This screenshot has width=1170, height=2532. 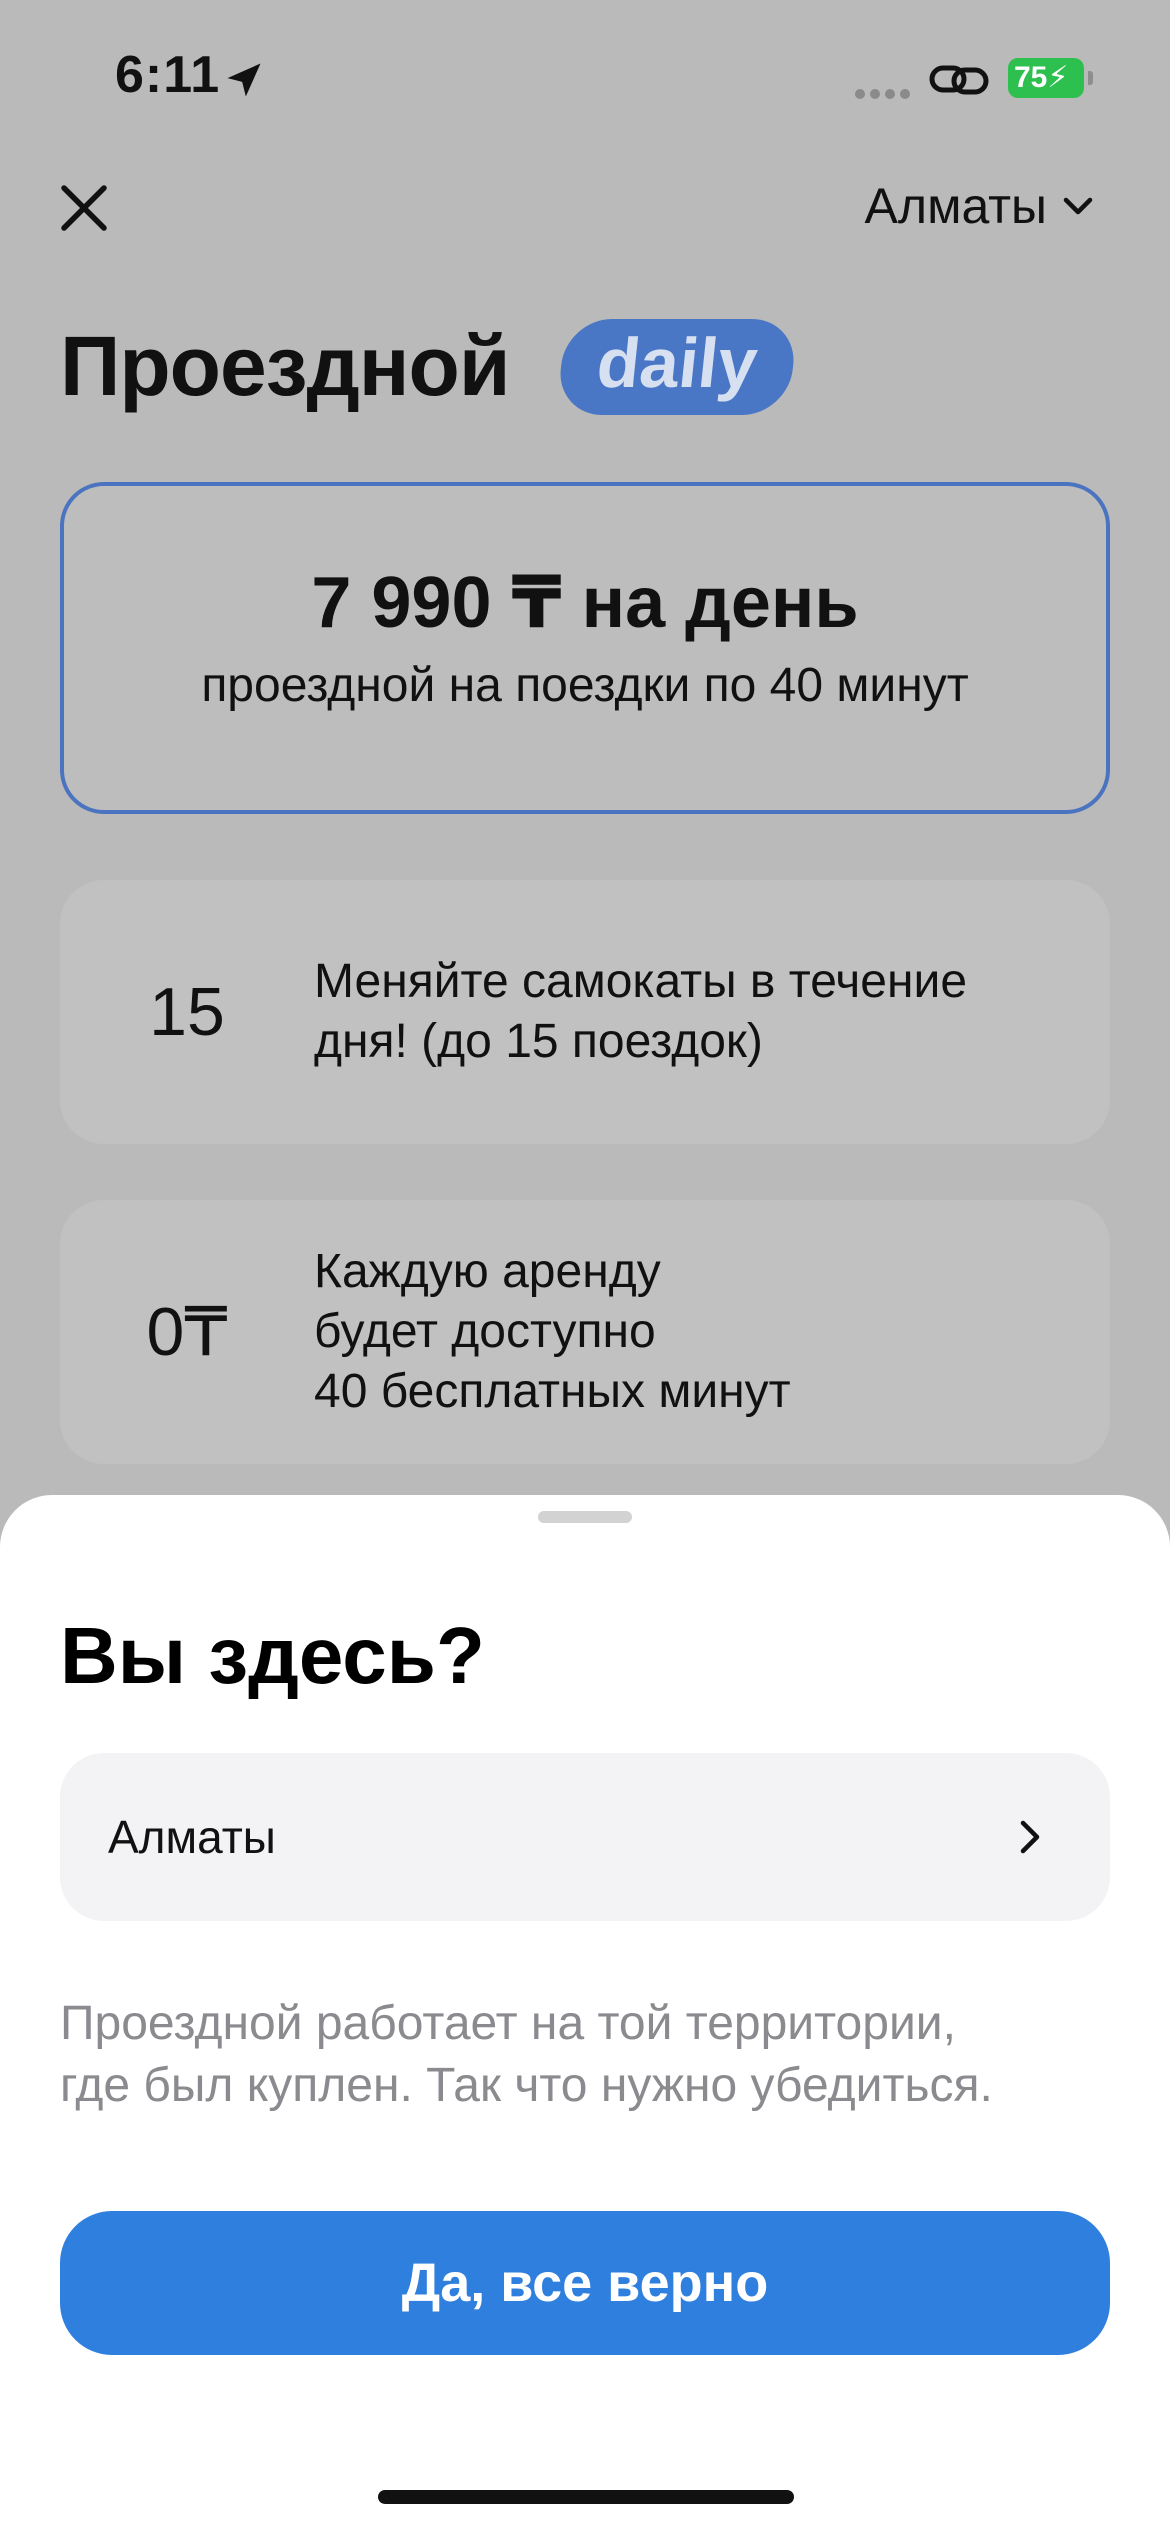 What do you see at coordinates (272, 1655) in the screenshot?
I see `sheet-title: Вы здесь?` at bounding box center [272, 1655].